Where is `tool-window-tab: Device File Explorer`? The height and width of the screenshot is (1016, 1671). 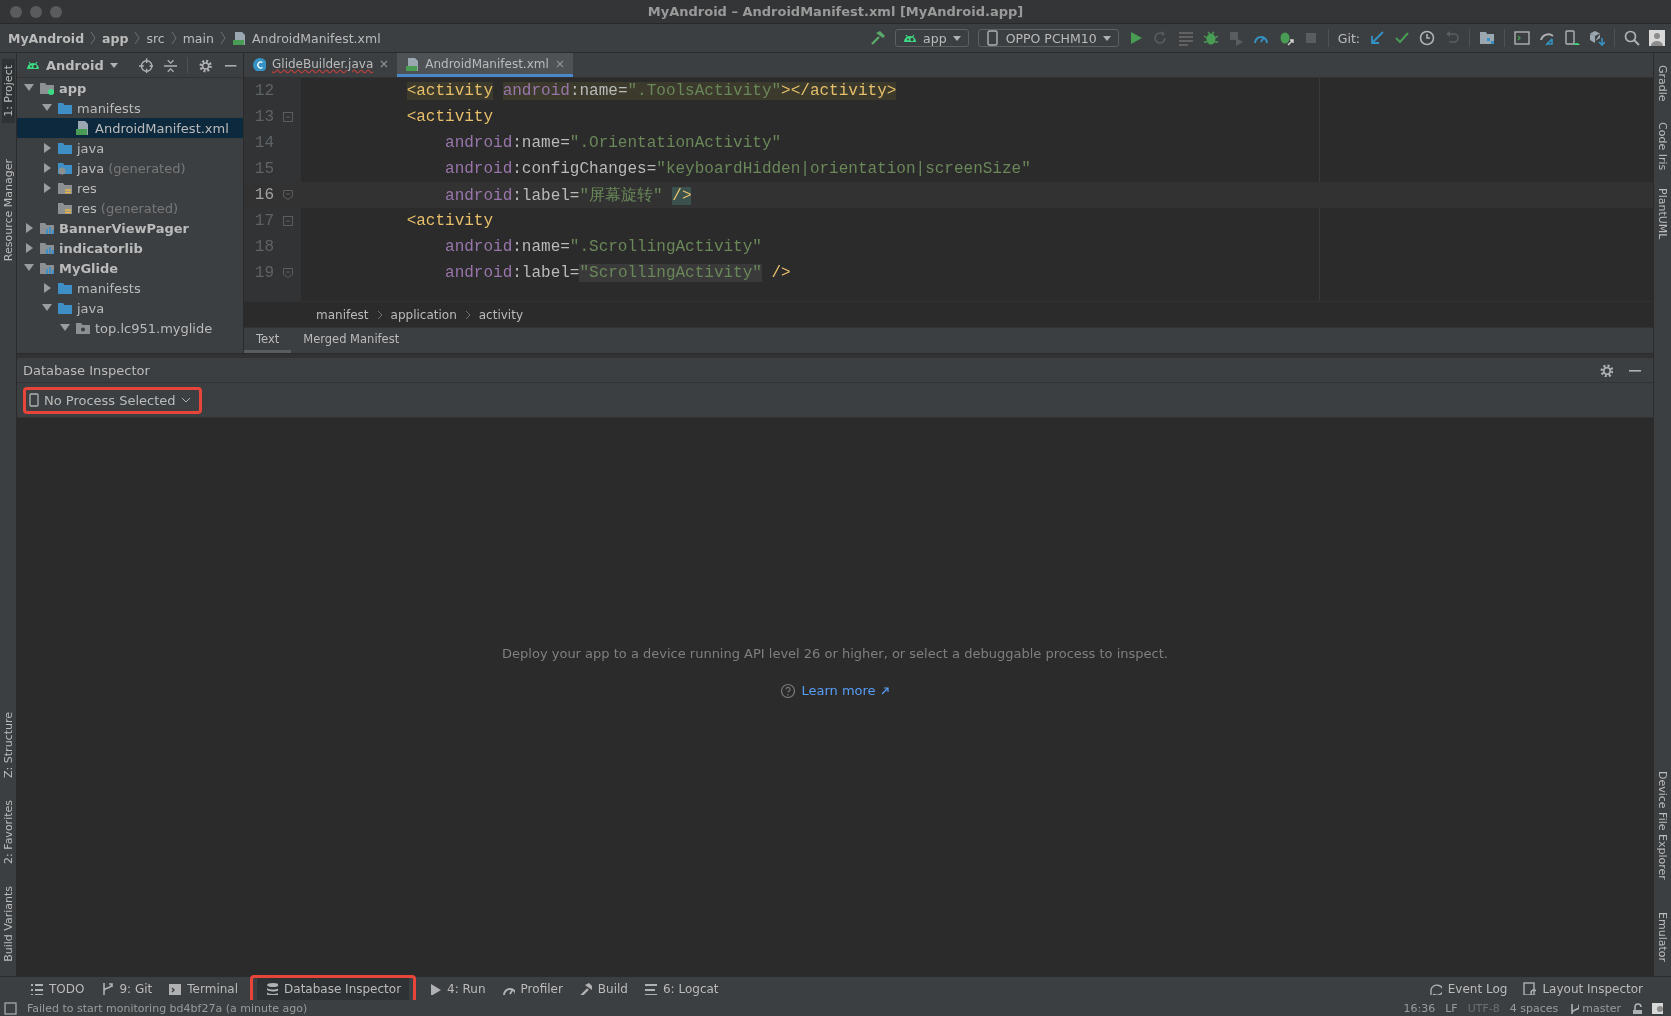 tool-window-tab: Device File Explorer is located at coordinates (1662, 825).